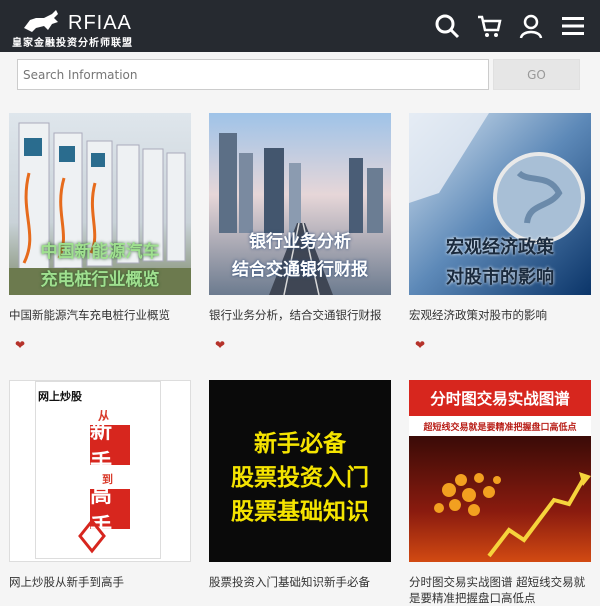  Describe the element at coordinates (300, 512) in the screenshot. I see `thumbnail-caption: 股票基础知识` at that location.